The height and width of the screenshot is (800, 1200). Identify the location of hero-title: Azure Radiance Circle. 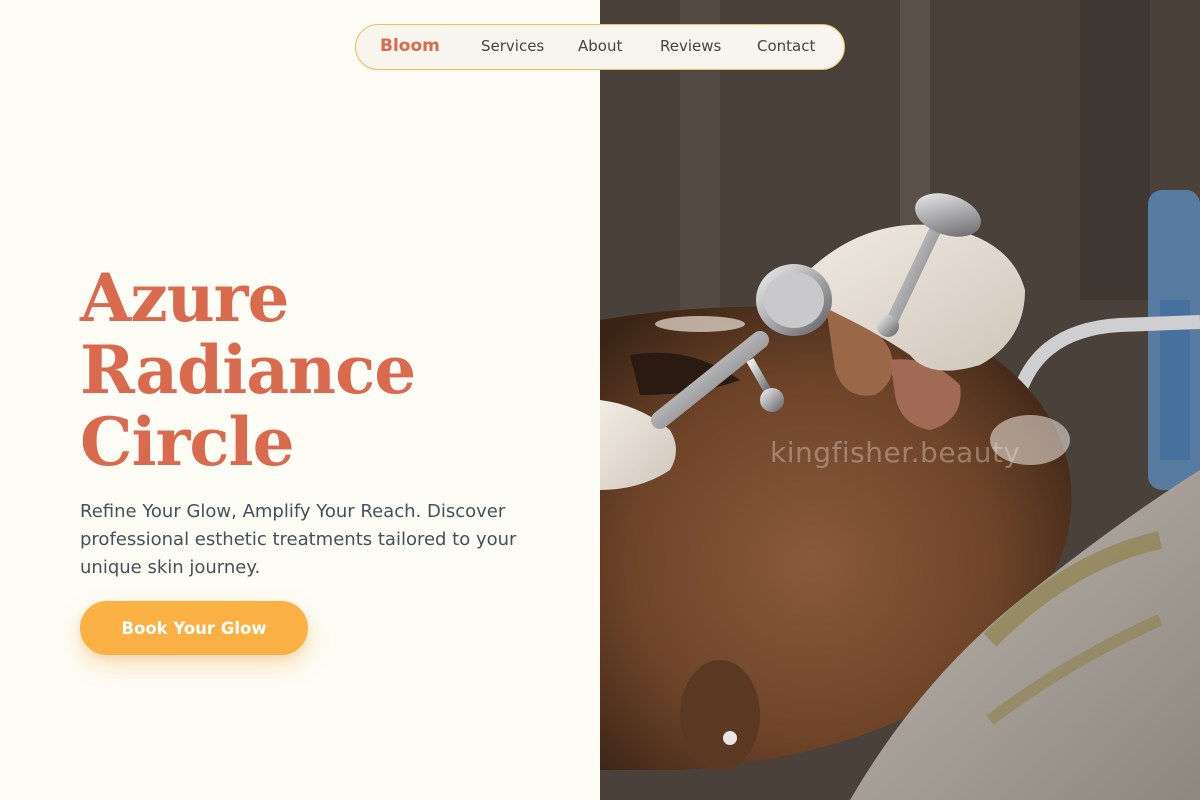
(320, 370).